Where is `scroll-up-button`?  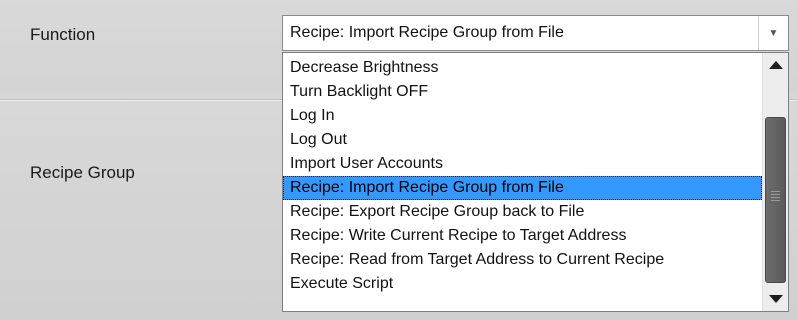 scroll-up-button is located at coordinates (775, 65).